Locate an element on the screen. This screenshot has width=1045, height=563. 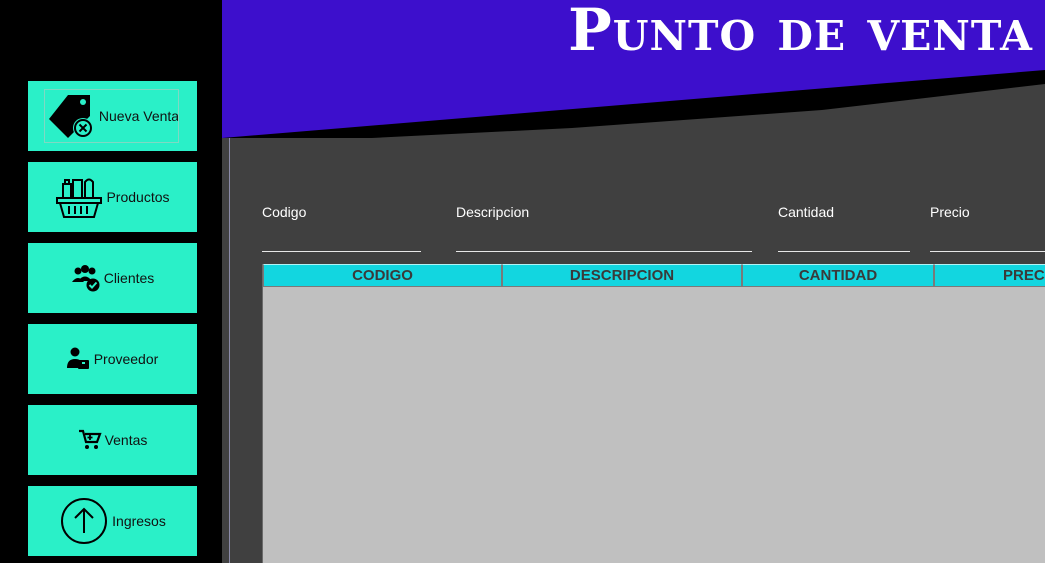
ingresos-button: Ingresos is located at coordinates (112, 521).